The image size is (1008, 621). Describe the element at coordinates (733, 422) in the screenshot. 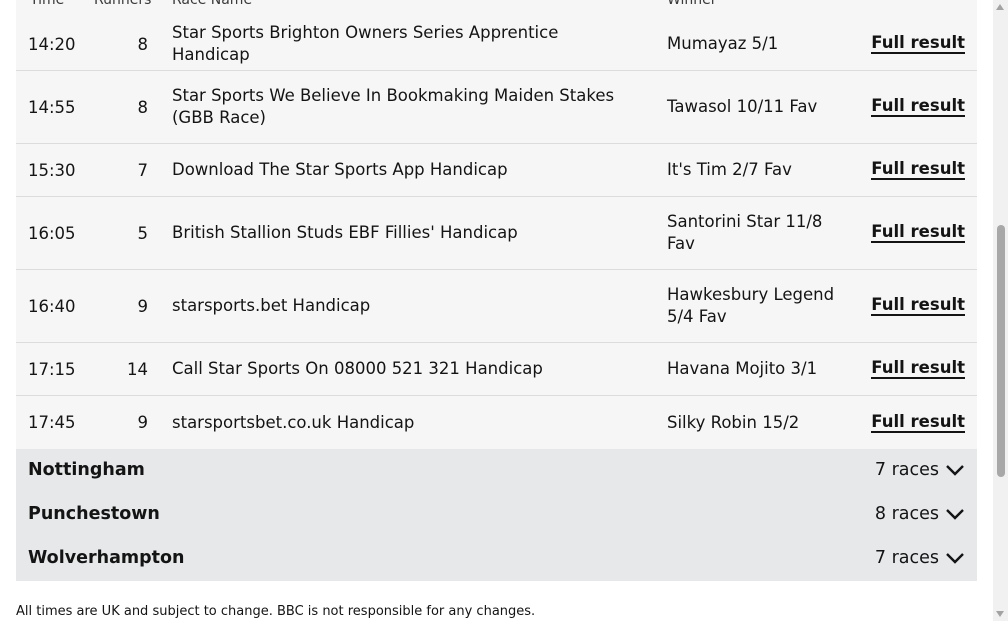

I see `race-winner: Silky Robin 15/2` at that location.